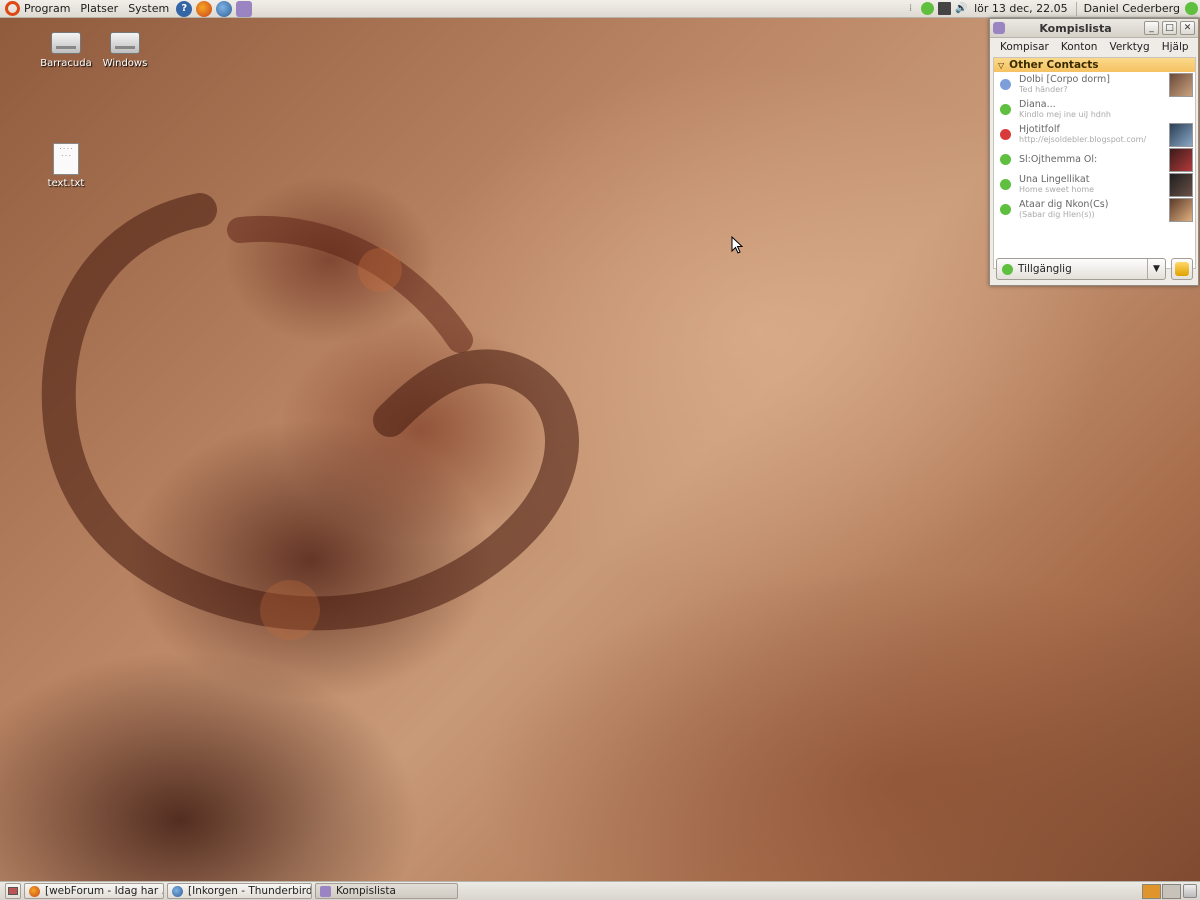 The width and height of the screenshot is (1200, 900). I want to click on chevron-down-icon: ▼, so click(1156, 269).